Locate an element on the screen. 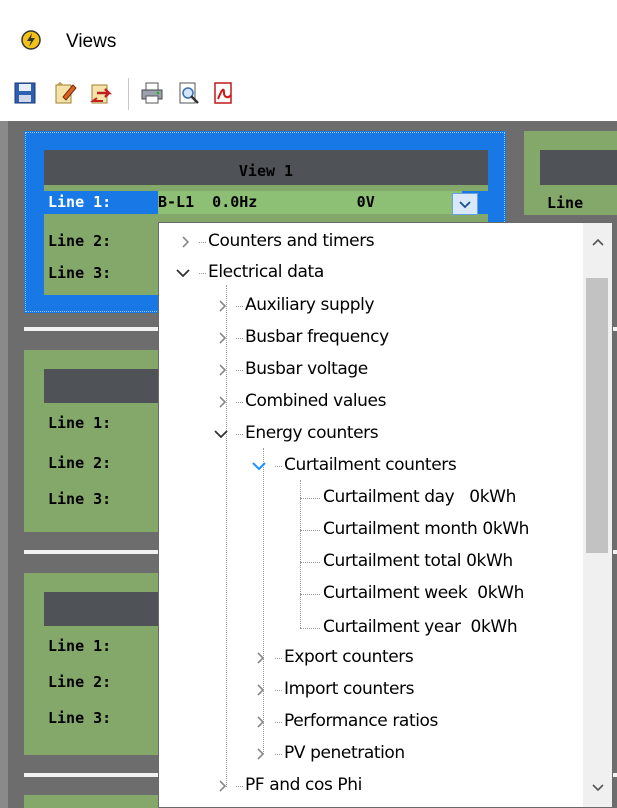 This screenshot has height=808, width=617. view-1-line-1-row: Line 1: B-L1 0.0Hz 0V is located at coordinates (266, 202).